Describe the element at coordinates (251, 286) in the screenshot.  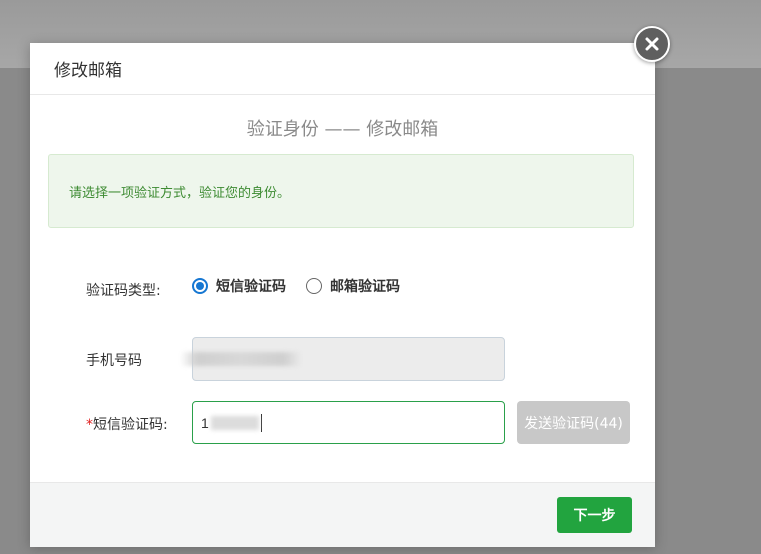
I see `radio-sms-label: 短信验证码` at that location.